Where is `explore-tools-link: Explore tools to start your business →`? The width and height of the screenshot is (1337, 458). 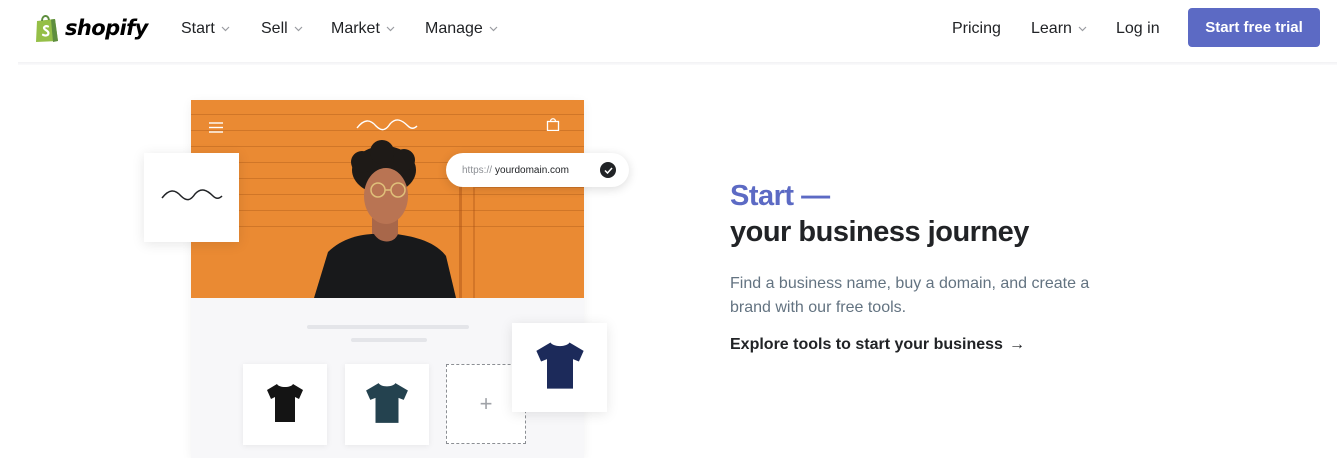
explore-tools-link: Explore tools to start your business → is located at coordinates (877, 345).